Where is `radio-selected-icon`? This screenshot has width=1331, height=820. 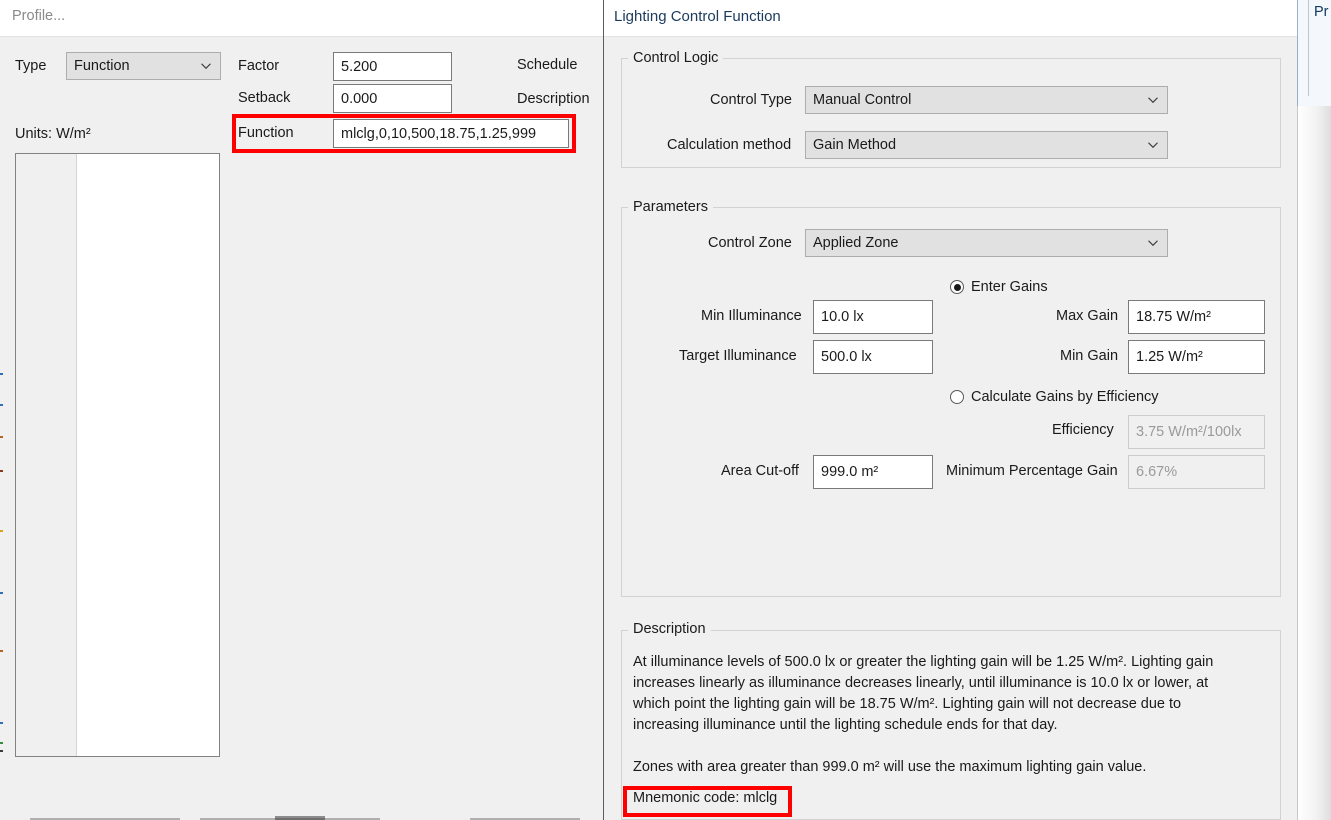 radio-selected-icon is located at coordinates (957, 287).